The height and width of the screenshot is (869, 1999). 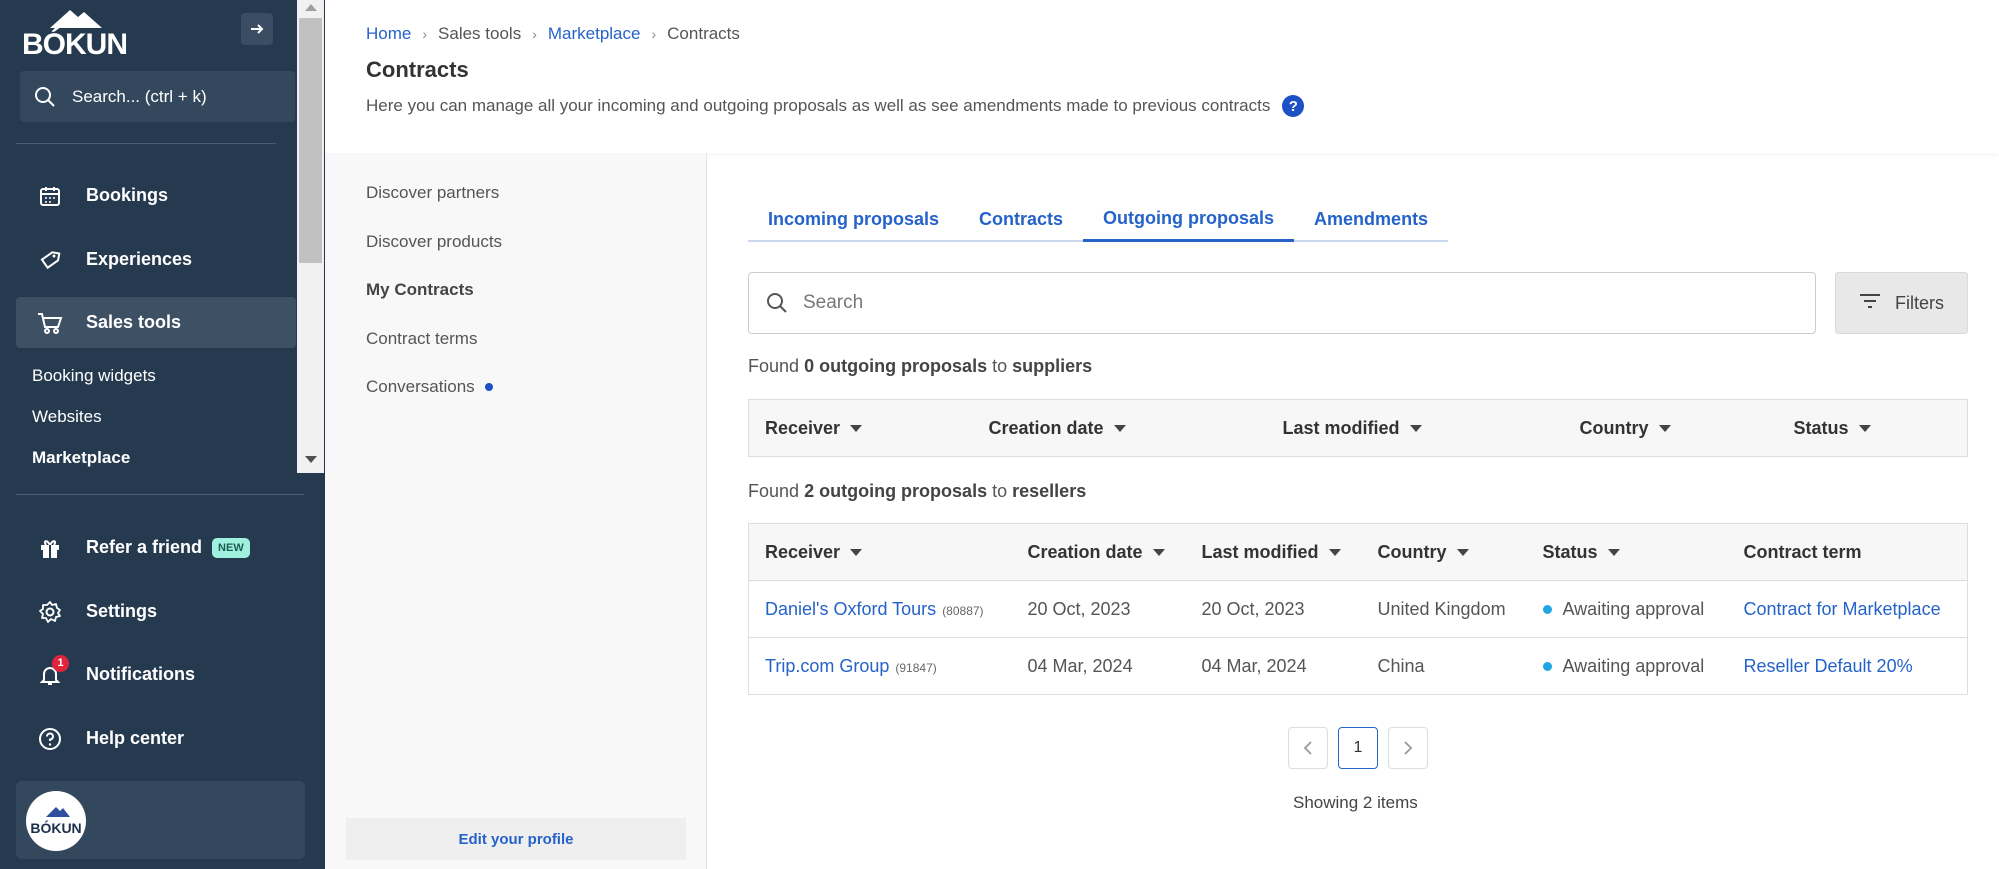 I want to click on tab-incoming-proposals: Incoming proposals, so click(x=853, y=219).